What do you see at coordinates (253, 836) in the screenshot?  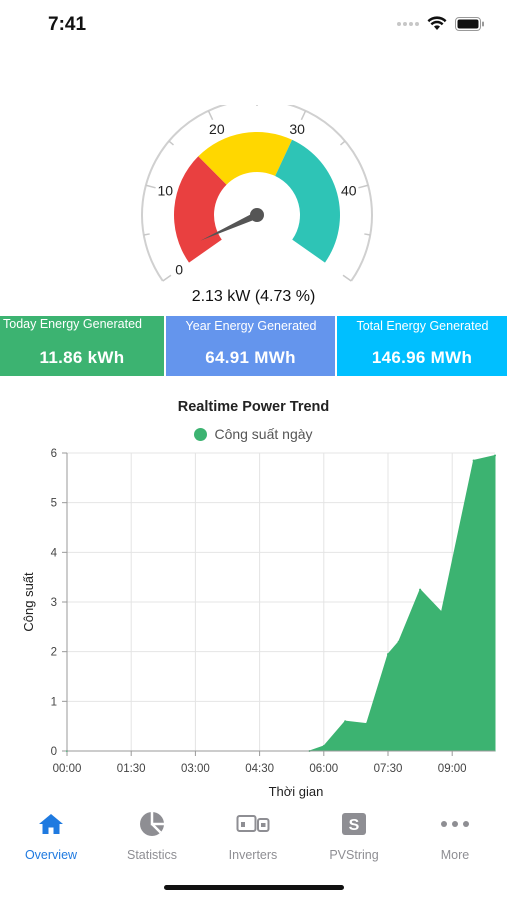 I see `tab-inverters: Inverters` at bounding box center [253, 836].